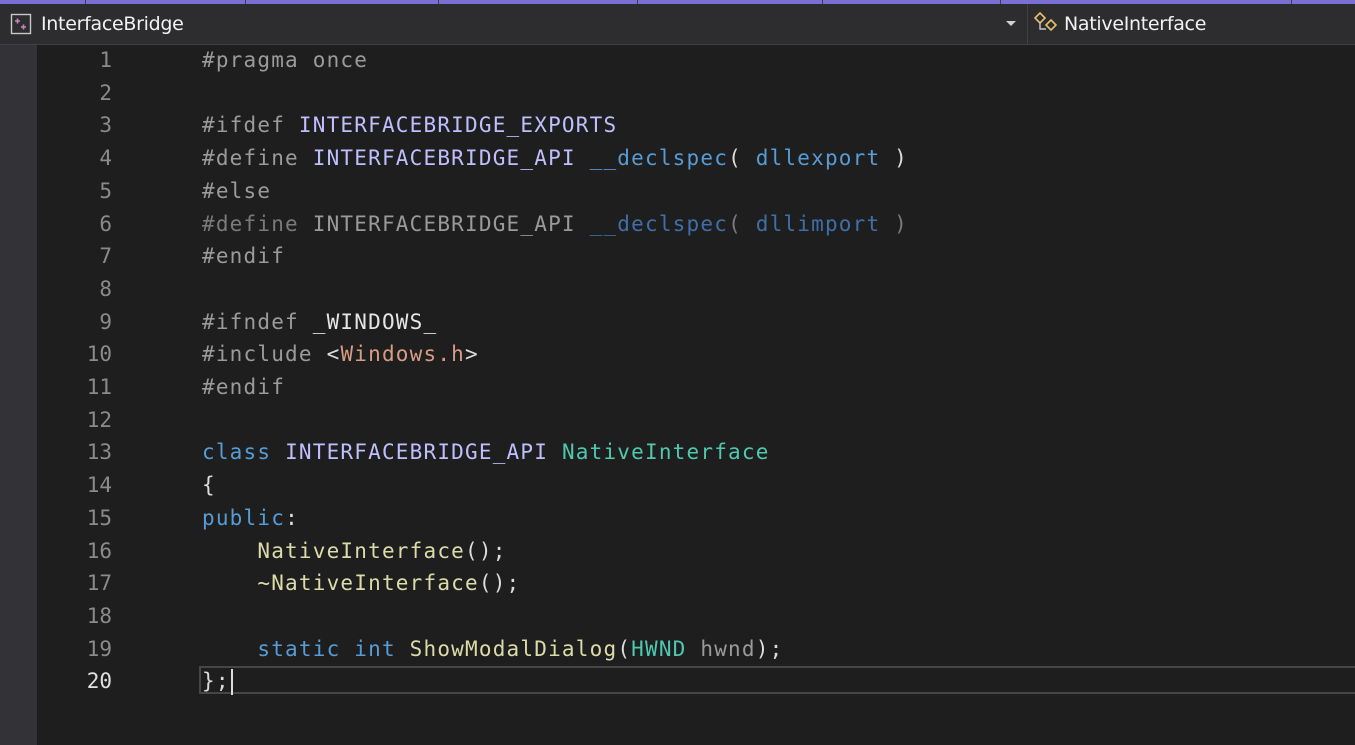 The height and width of the screenshot is (745, 1355). What do you see at coordinates (257, 321) in the screenshot?
I see `code-token: #ifndef` at bounding box center [257, 321].